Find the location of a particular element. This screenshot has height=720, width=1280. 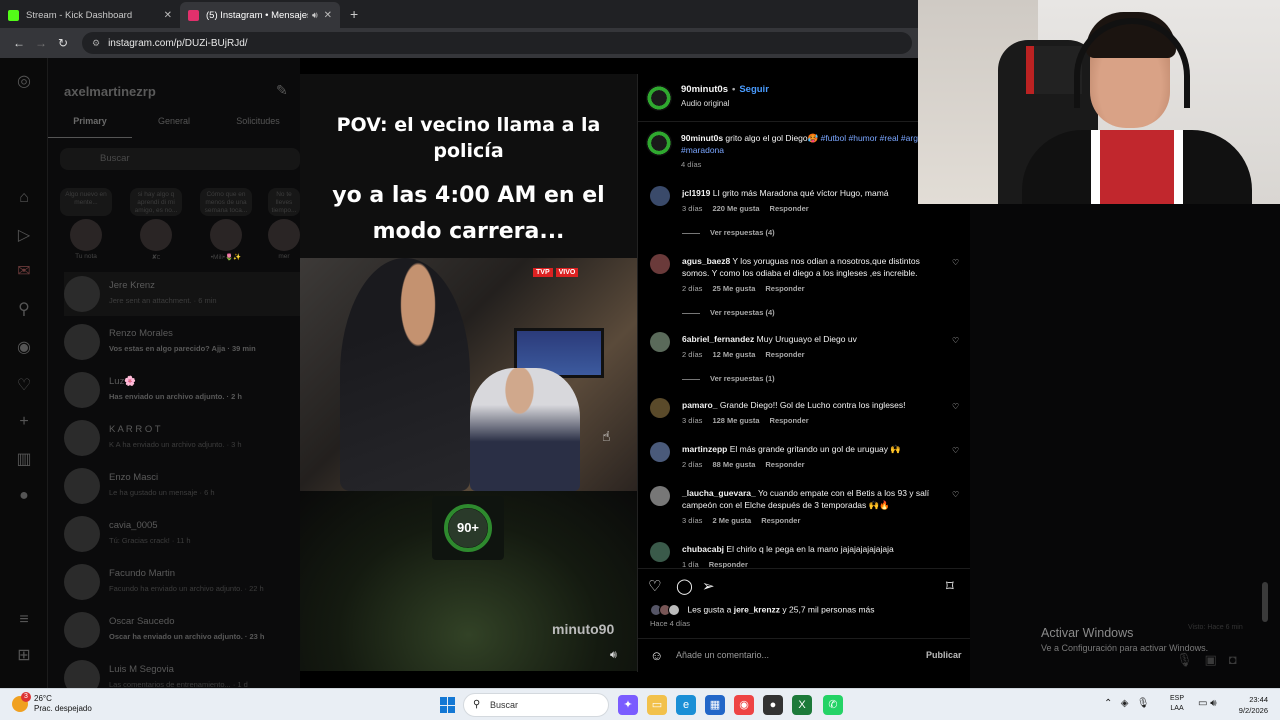

tab-general: General is located at coordinates (174, 126).